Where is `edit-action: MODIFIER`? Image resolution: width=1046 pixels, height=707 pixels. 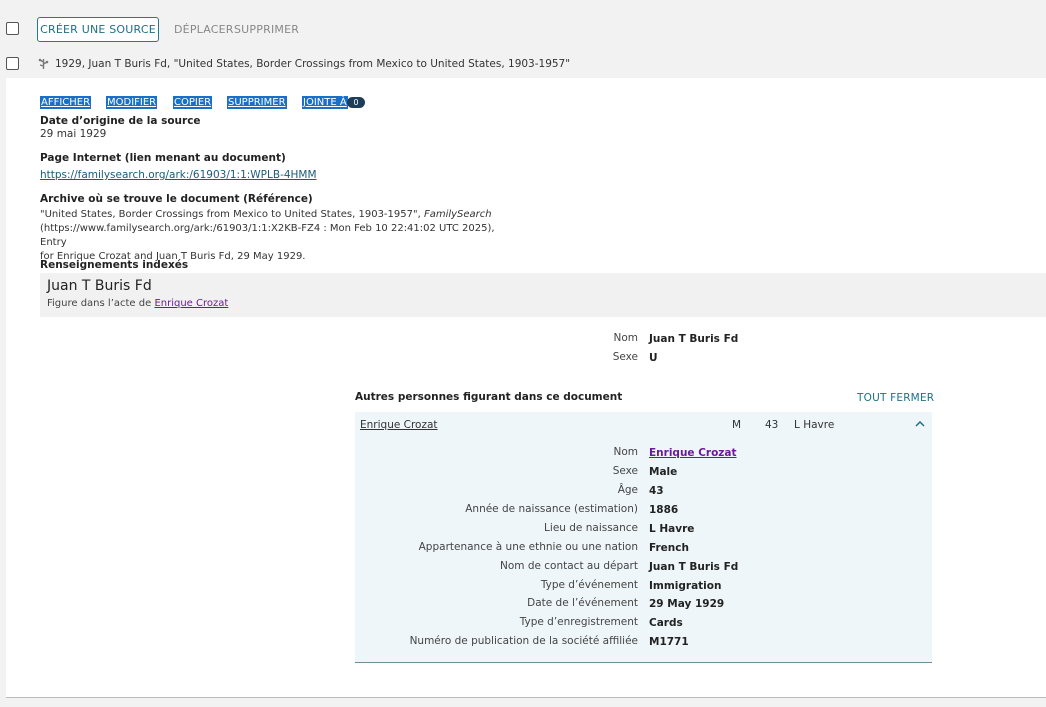
edit-action: MODIFIER is located at coordinates (132, 102).